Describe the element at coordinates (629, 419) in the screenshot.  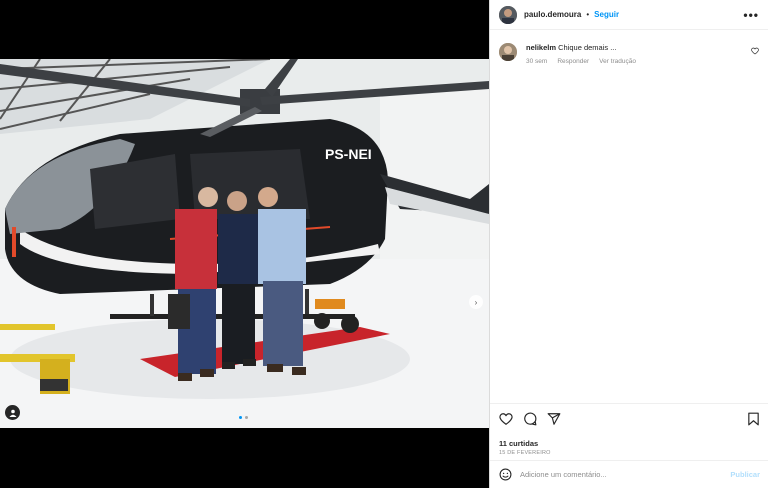
I see `action-row` at that location.